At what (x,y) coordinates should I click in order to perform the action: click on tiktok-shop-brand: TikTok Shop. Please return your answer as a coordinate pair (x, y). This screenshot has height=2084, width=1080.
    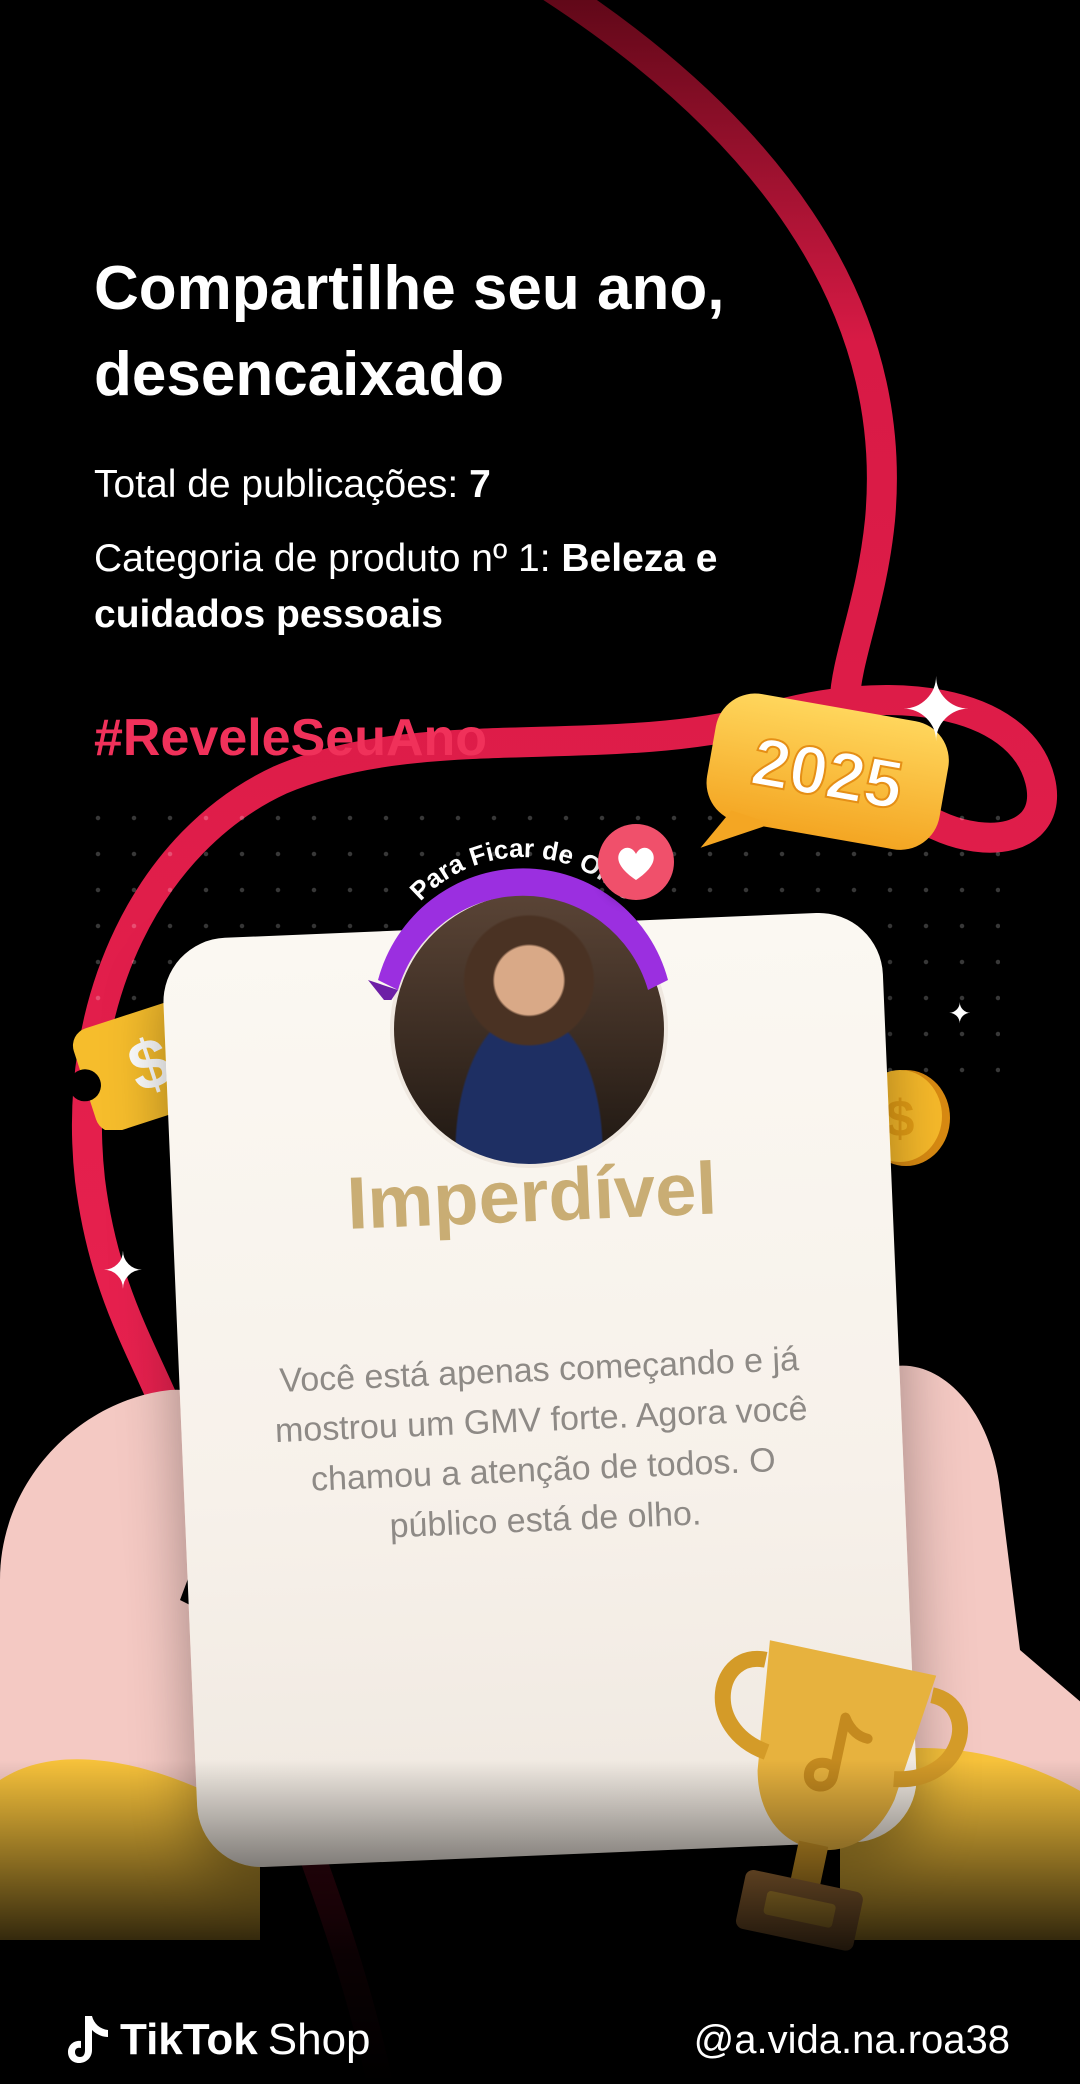
    Looking at the image, I should click on (218, 2040).